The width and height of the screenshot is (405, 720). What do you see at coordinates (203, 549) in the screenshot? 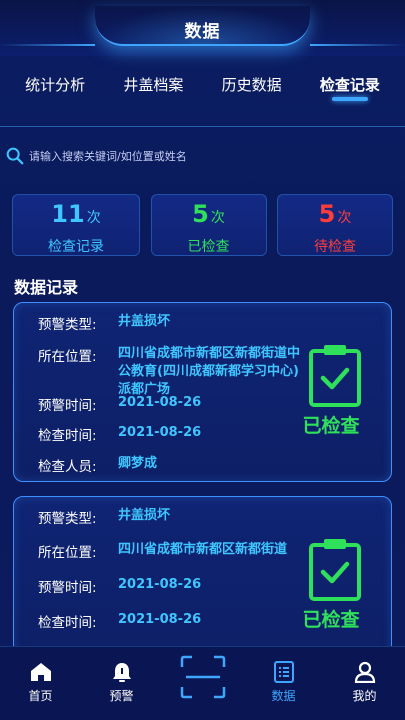
I see `field-value: 四川省成都市新都区新都街道` at bounding box center [203, 549].